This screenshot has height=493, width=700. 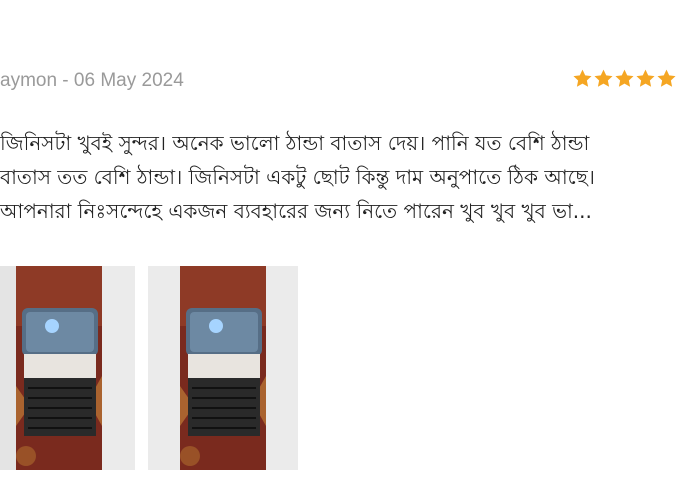 I want to click on rating-stars, so click(x=624, y=79).